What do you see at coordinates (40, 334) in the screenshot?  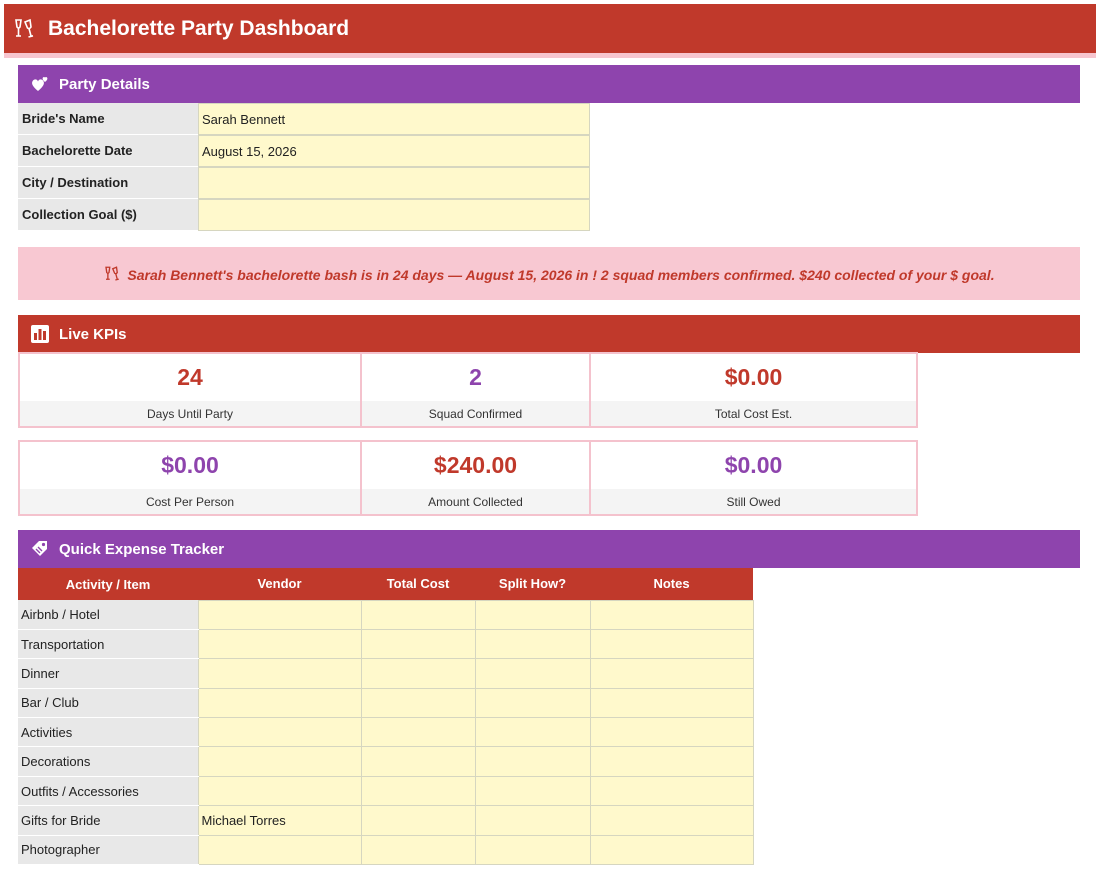 I see `bar-chart-icon` at bounding box center [40, 334].